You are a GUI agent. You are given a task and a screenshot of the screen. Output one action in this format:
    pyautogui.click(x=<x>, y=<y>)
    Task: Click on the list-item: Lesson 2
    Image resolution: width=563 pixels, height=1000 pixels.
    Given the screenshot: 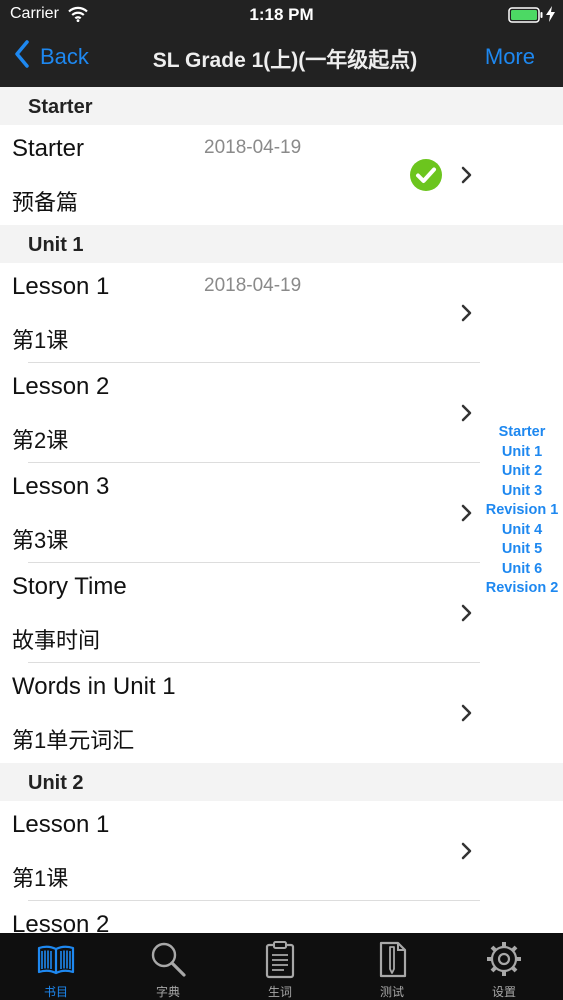 What is the action you would take?
    pyautogui.click(x=281, y=917)
    